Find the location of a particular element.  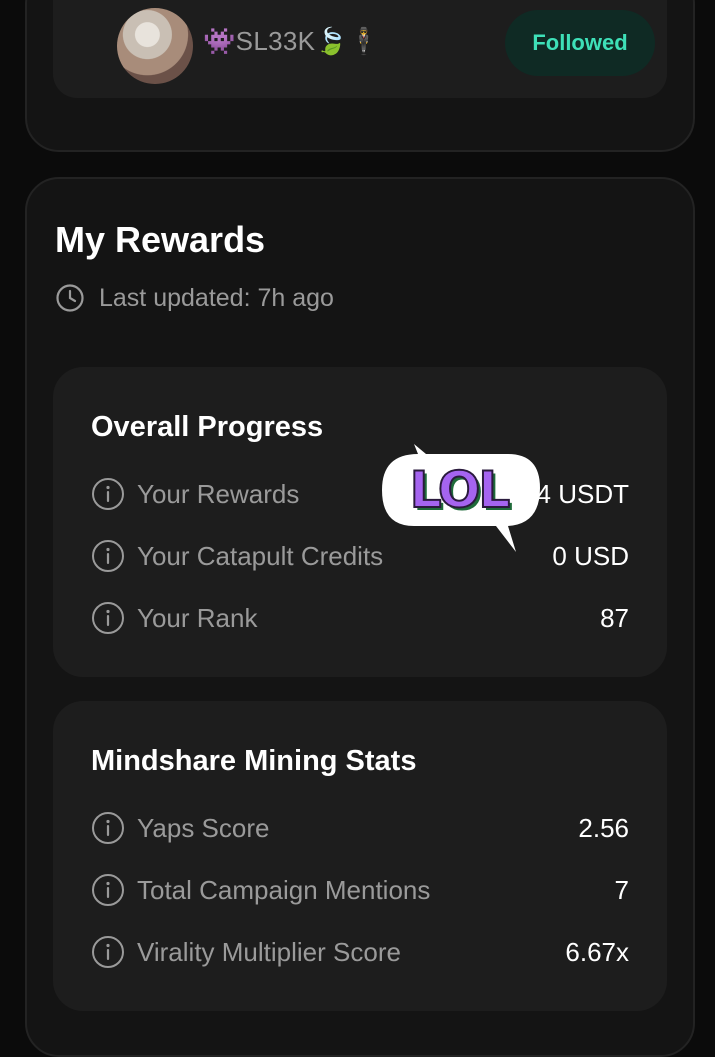

mining-stats-title: Mindshare Mining Stats is located at coordinates (254, 761).